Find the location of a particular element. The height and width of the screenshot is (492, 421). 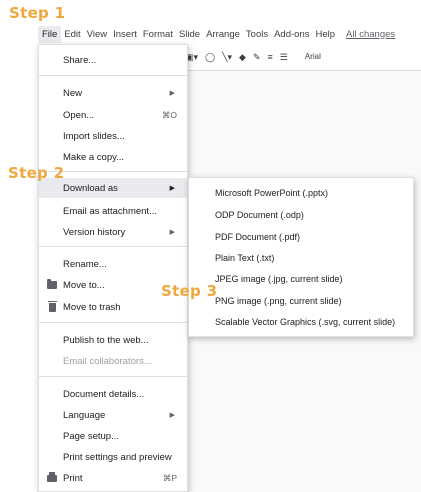

shortcut-label: ⌘P is located at coordinates (169, 477).